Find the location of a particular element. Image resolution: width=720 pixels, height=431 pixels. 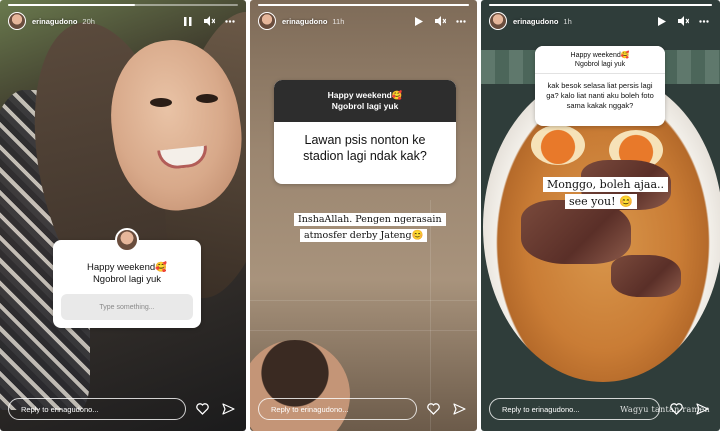

story-header: erinagudono 20h is located at coordinates (123, 21).